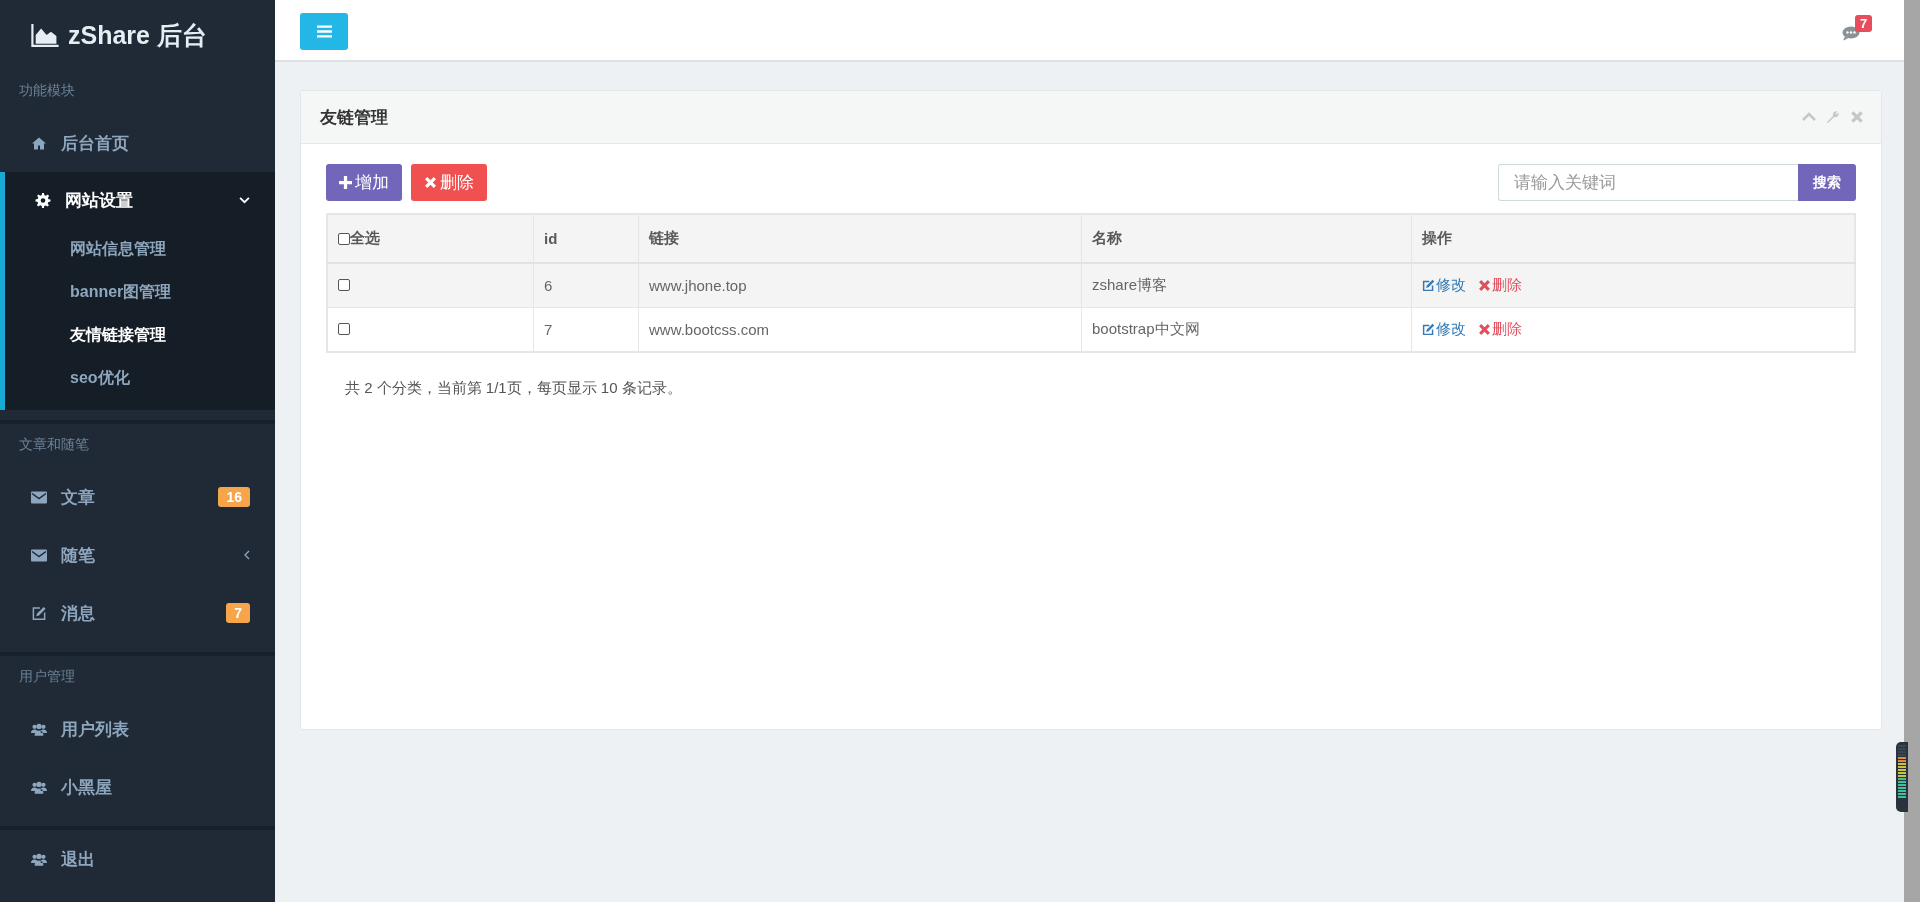 The image size is (1920, 902). Describe the element at coordinates (137, 729) in the screenshot. I see `sidebar-item: 用户列表` at that location.